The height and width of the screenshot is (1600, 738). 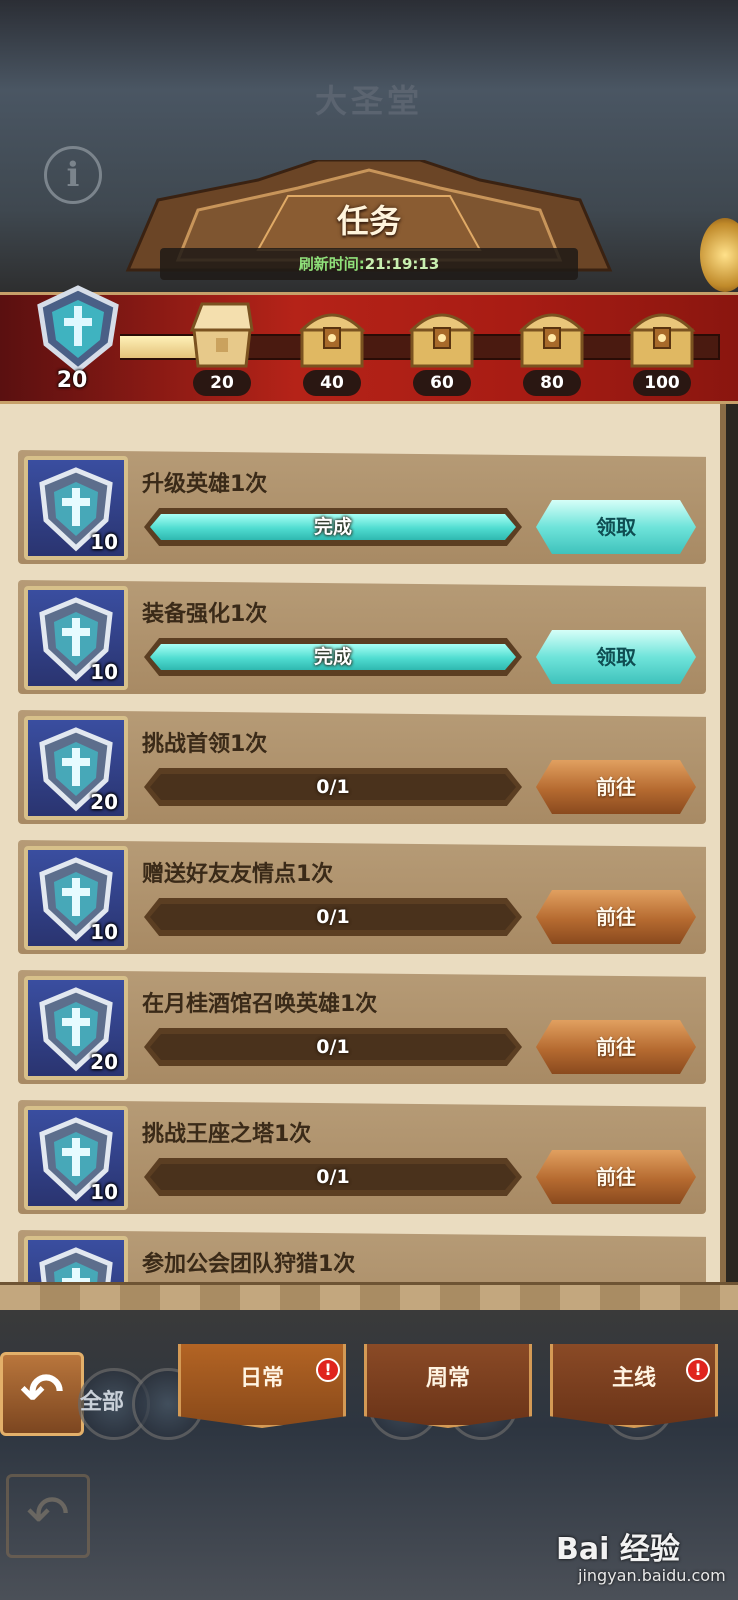 What do you see at coordinates (262, 1386) in the screenshot?
I see `tab-daily: 日常` at bounding box center [262, 1386].